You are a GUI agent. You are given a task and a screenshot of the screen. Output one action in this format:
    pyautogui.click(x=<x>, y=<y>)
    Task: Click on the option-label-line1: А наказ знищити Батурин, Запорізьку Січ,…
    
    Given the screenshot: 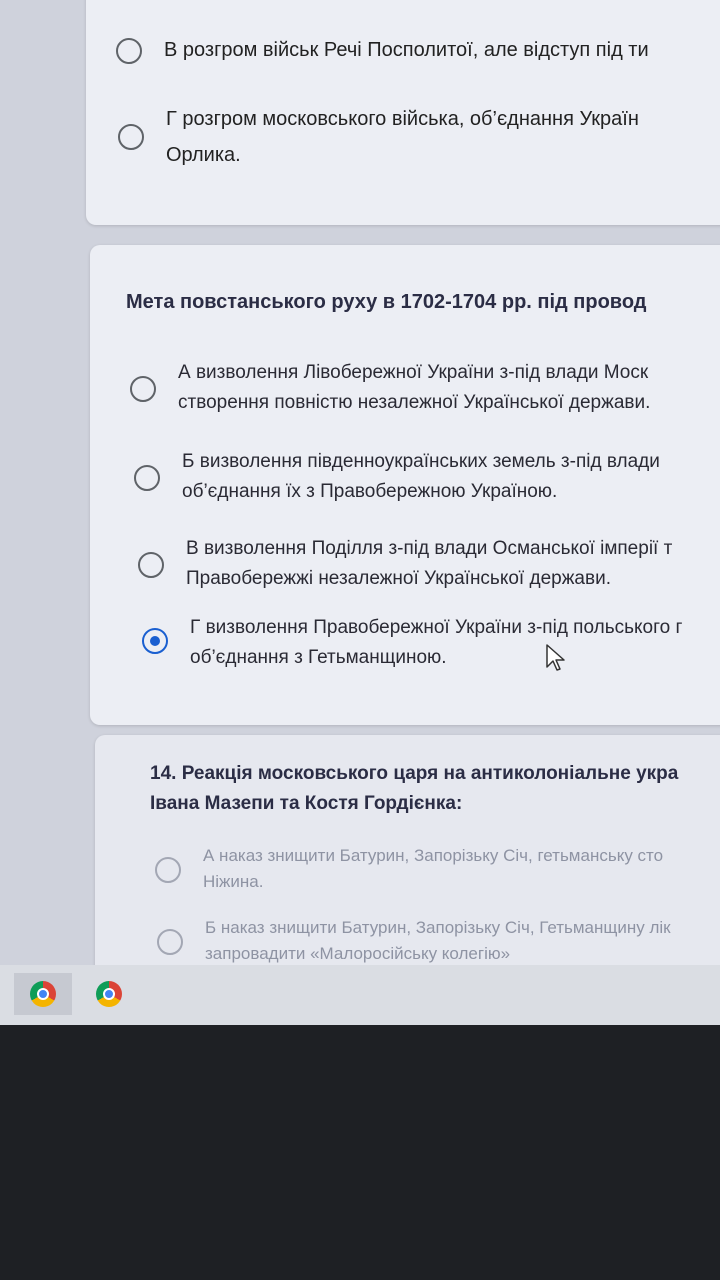 What is the action you would take?
    pyautogui.click(x=433, y=855)
    